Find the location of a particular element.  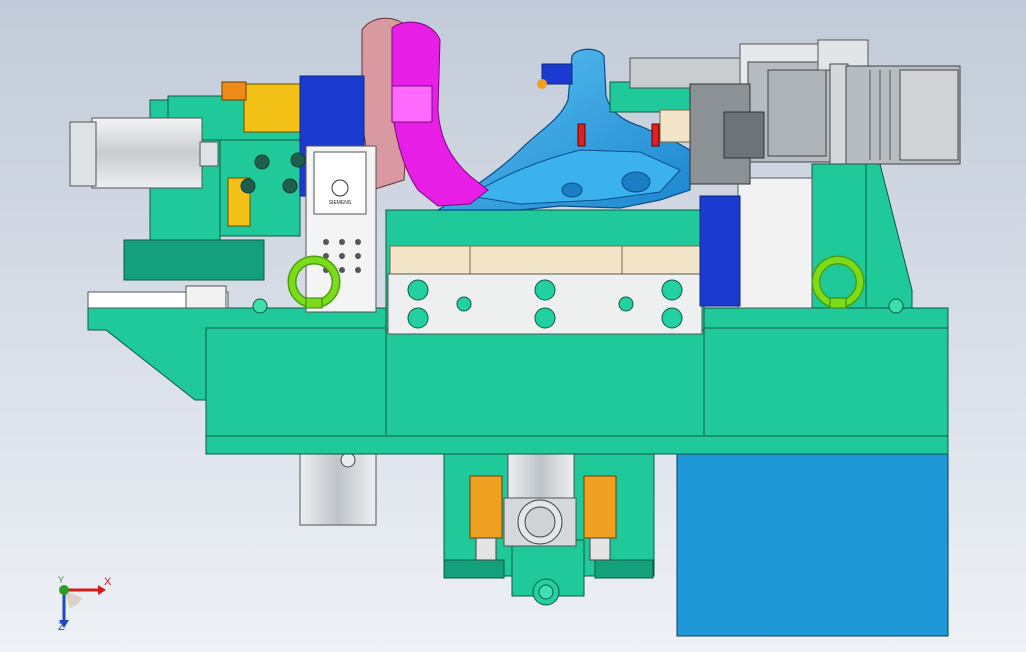

motor-block: SIEMENS is located at coordinates (341, 229).